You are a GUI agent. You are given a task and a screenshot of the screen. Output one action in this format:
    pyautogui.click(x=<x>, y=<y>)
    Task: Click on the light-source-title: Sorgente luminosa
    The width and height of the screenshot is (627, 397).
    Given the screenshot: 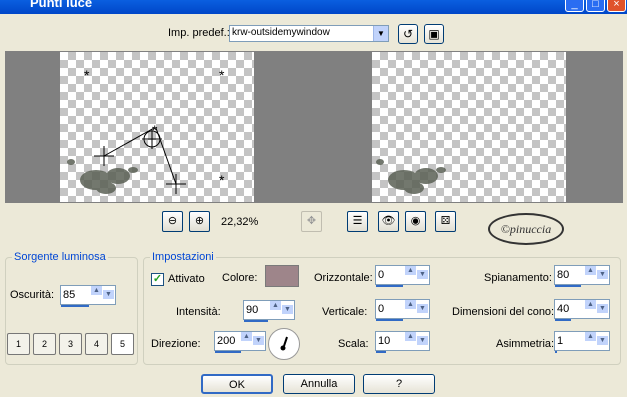 What is the action you would take?
    pyautogui.click(x=60, y=257)
    